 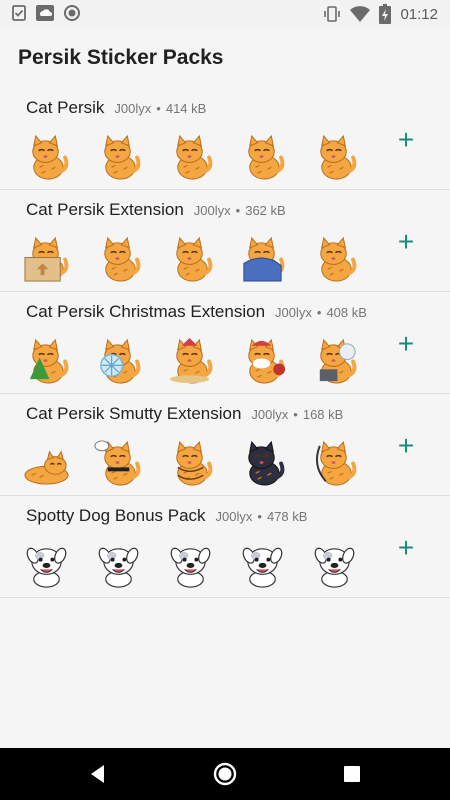 I want to click on cat-whip-sticker, so click(x=336, y=463).